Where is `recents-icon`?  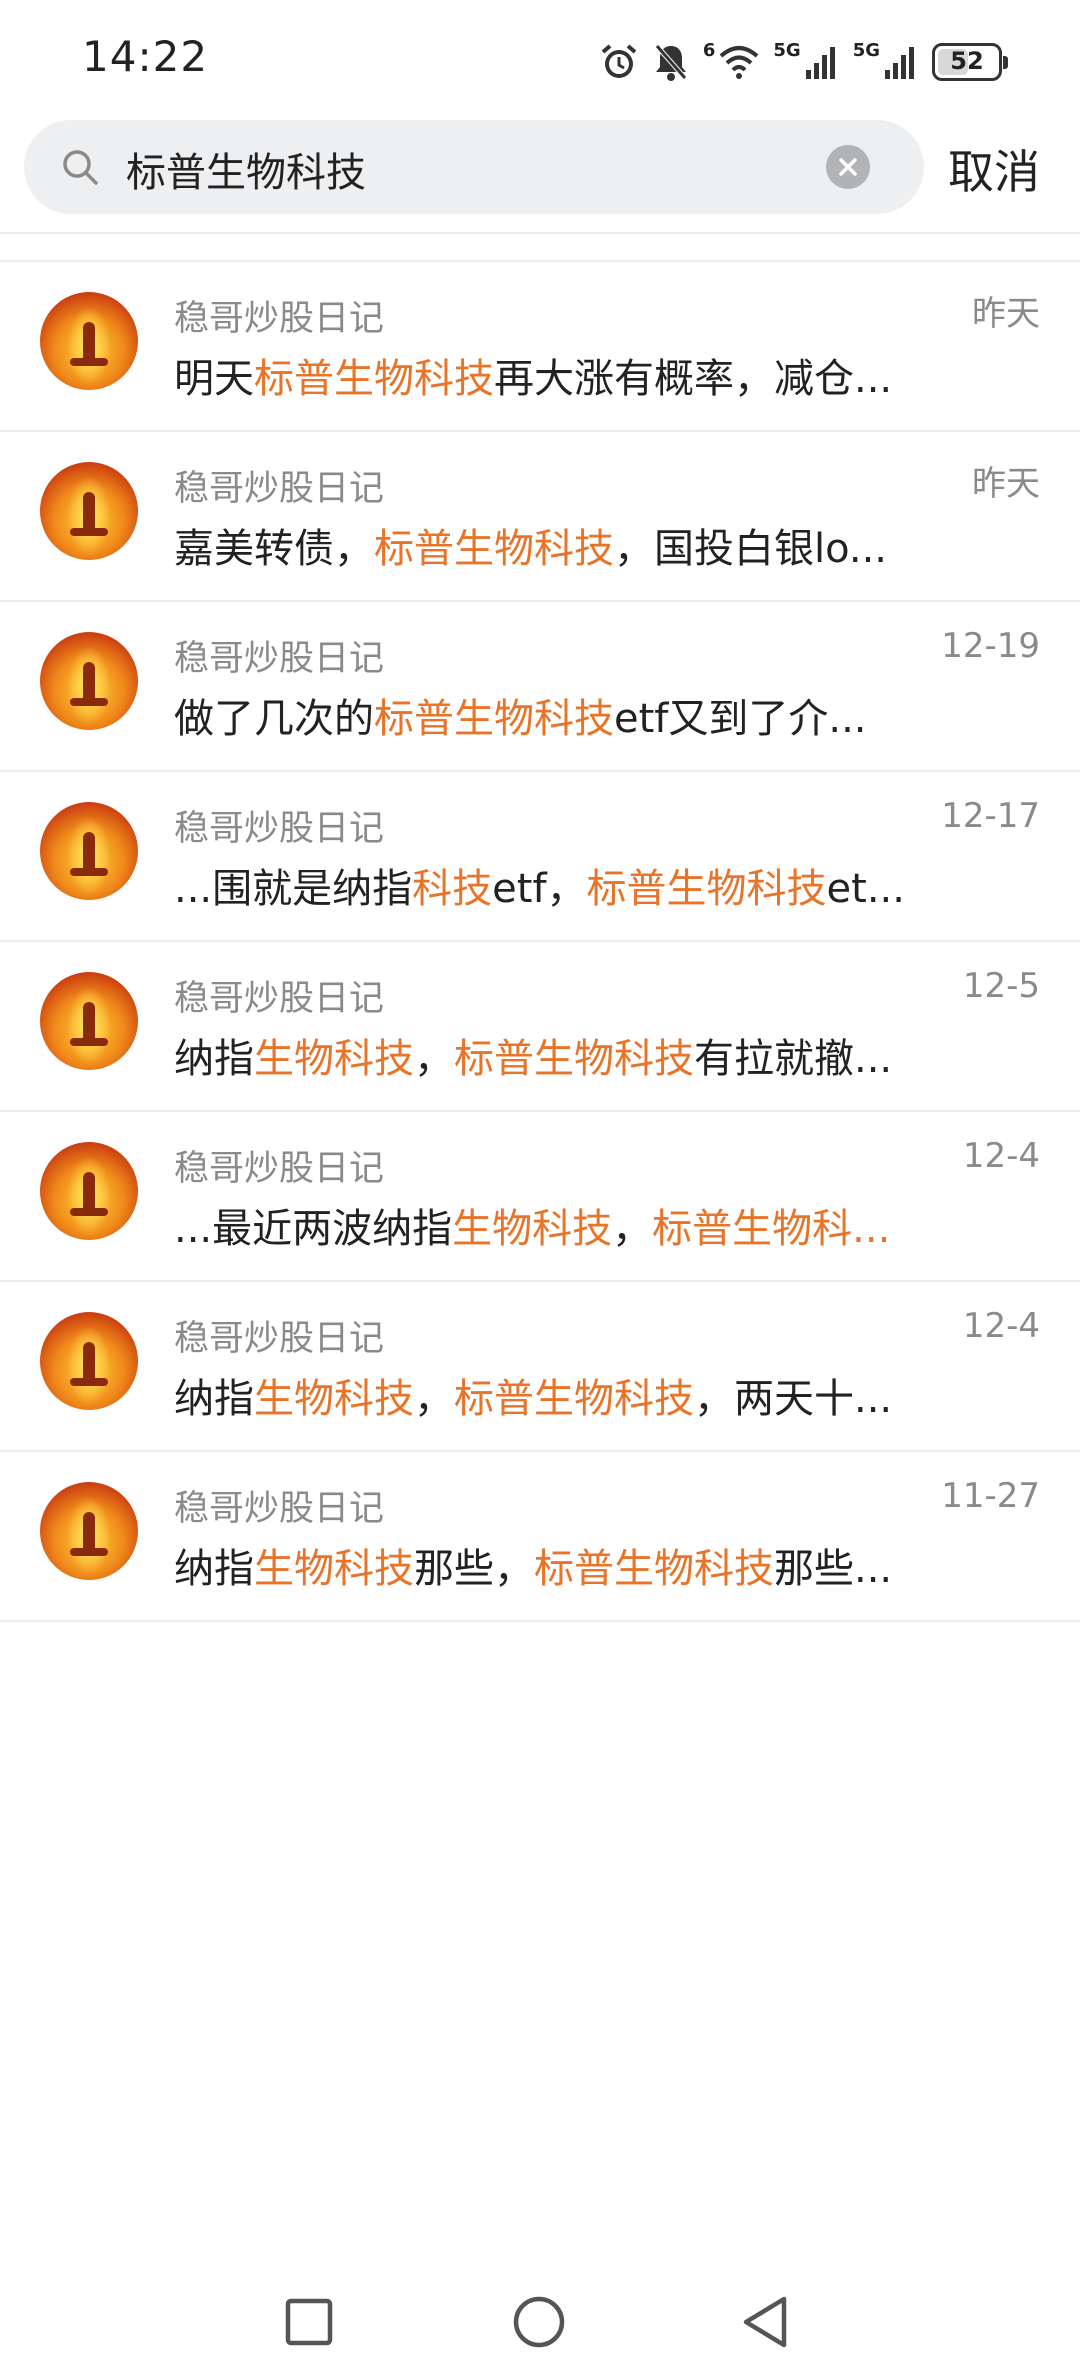
recents-icon is located at coordinates (309, 2324).